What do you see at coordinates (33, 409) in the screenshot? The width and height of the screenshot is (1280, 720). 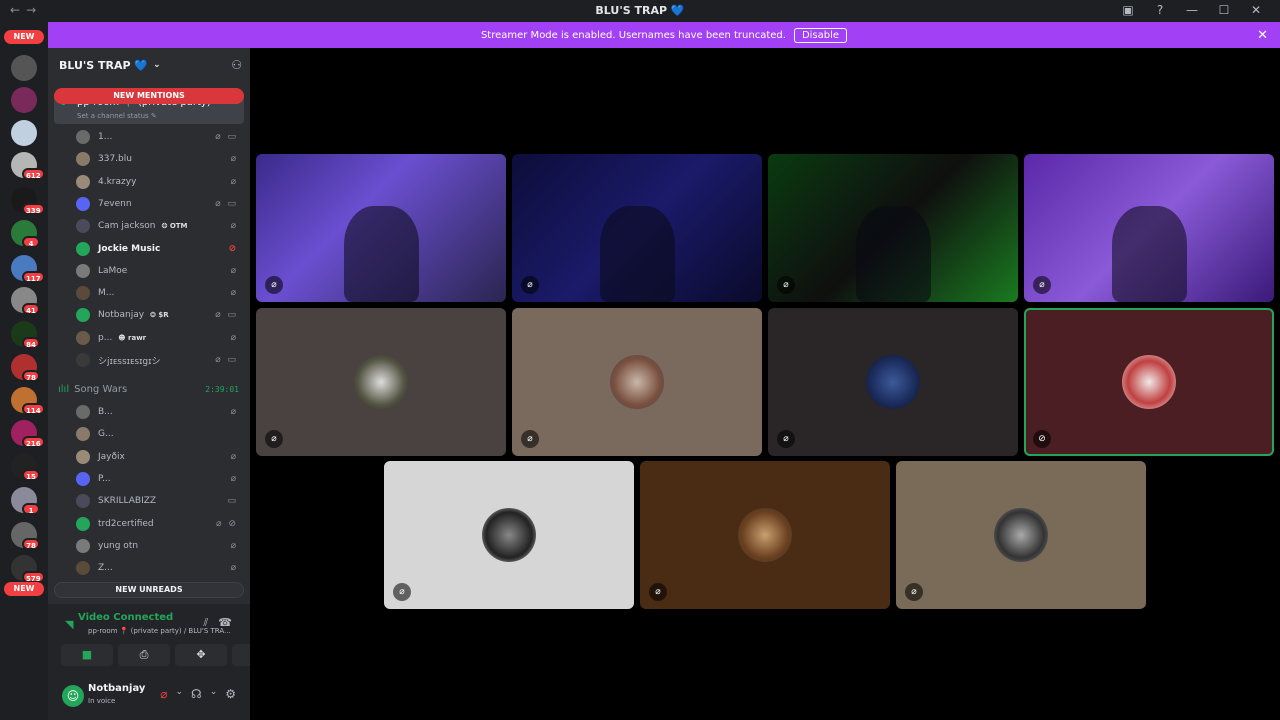 I see `server-unread-badge: 114` at bounding box center [33, 409].